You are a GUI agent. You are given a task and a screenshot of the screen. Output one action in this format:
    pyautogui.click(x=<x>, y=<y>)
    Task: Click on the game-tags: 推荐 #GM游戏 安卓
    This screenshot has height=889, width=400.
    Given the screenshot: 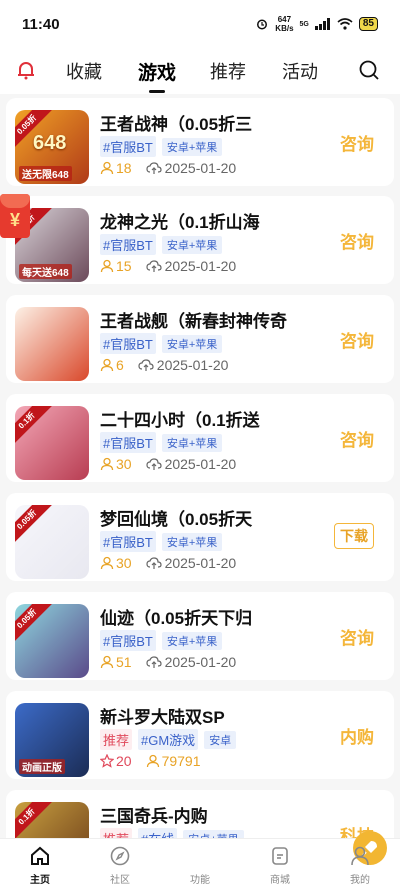 What is the action you would take?
    pyautogui.click(x=168, y=739)
    